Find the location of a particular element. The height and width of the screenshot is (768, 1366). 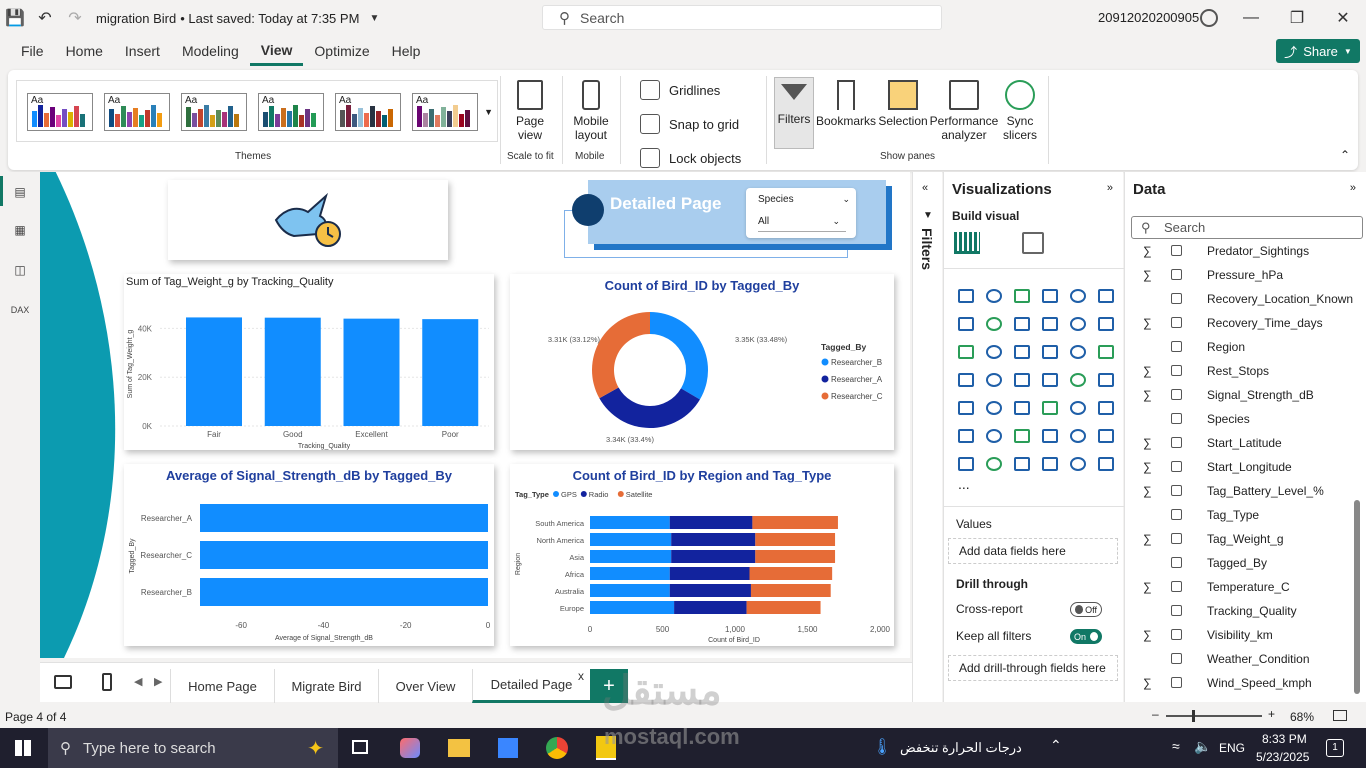

chrome-icon is located at coordinates (557, 748).